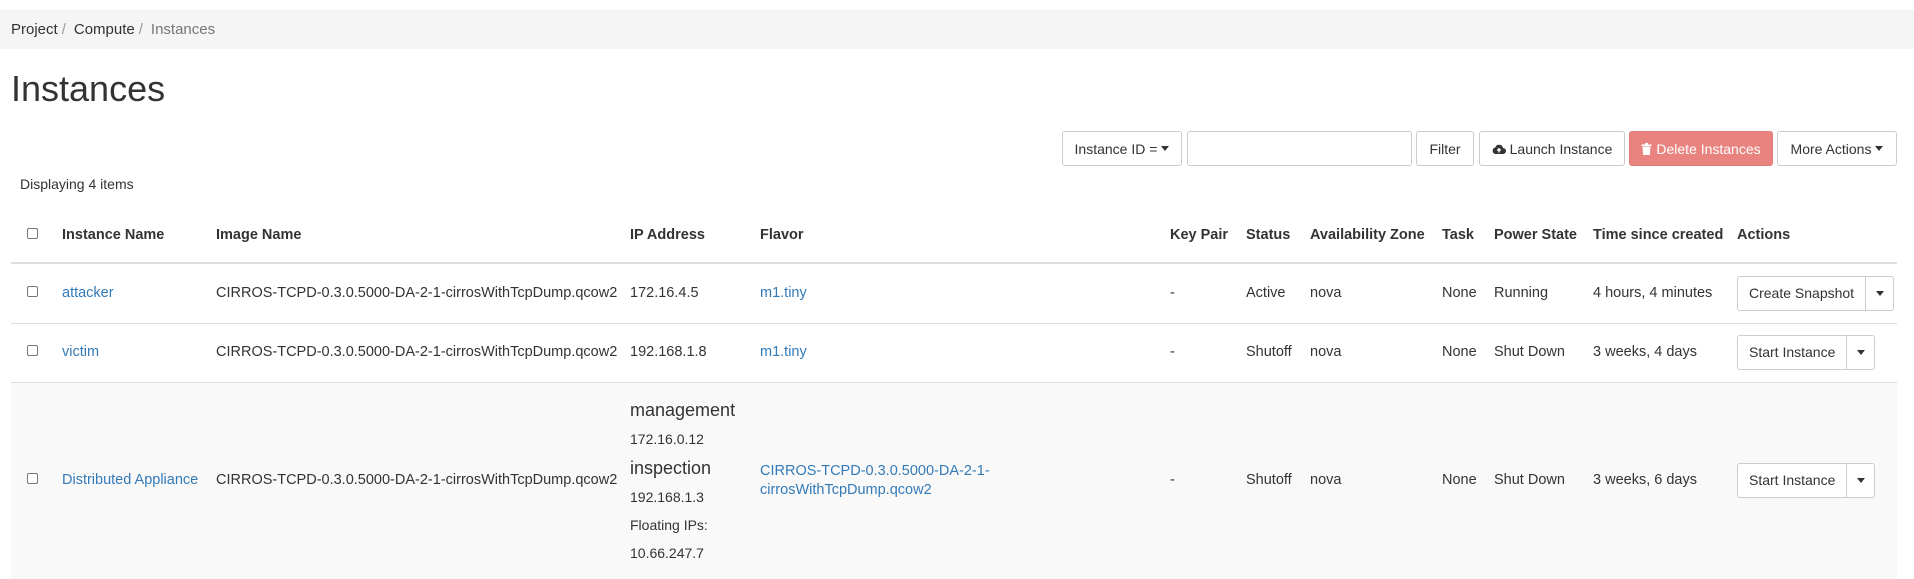 This screenshot has width=1914, height=579. Describe the element at coordinates (1814, 236) in the screenshot. I see `column-header-actions: Actions` at that location.